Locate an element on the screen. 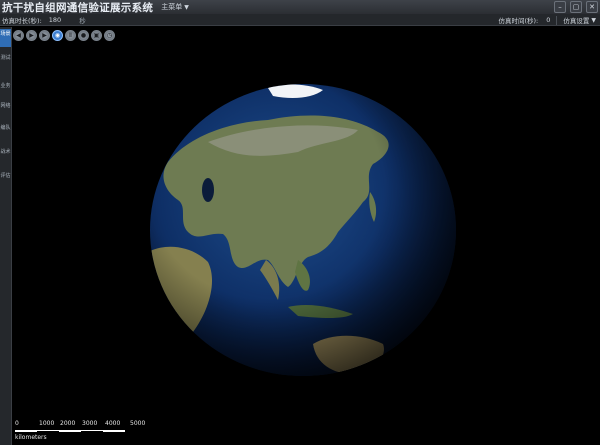  clock-icon: ◷ is located at coordinates (109, 35).